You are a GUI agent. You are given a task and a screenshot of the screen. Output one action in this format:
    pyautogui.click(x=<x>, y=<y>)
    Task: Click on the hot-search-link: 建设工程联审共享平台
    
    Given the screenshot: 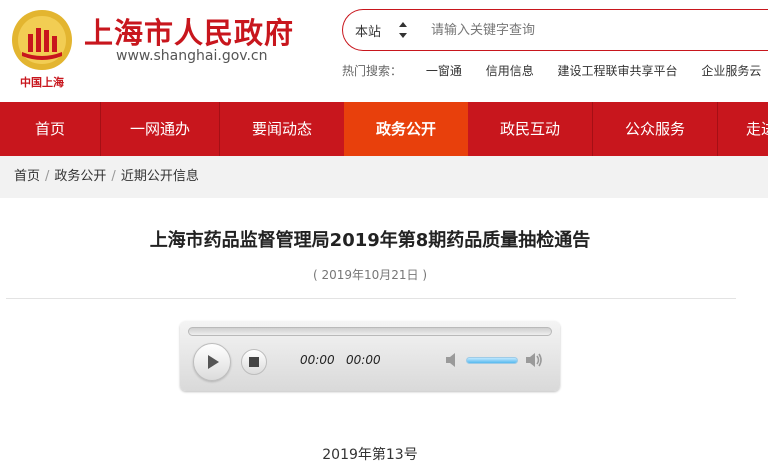 What is the action you would take?
    pyautogui.click(x=618, y=70)
    